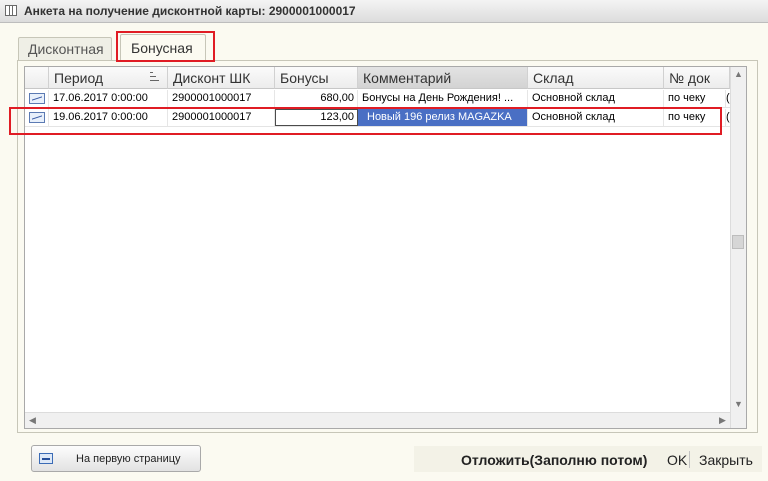 The width and height of the screenshot is (768, 481). I want to click on column-header-comment: Комментарий, so click(443, 78).